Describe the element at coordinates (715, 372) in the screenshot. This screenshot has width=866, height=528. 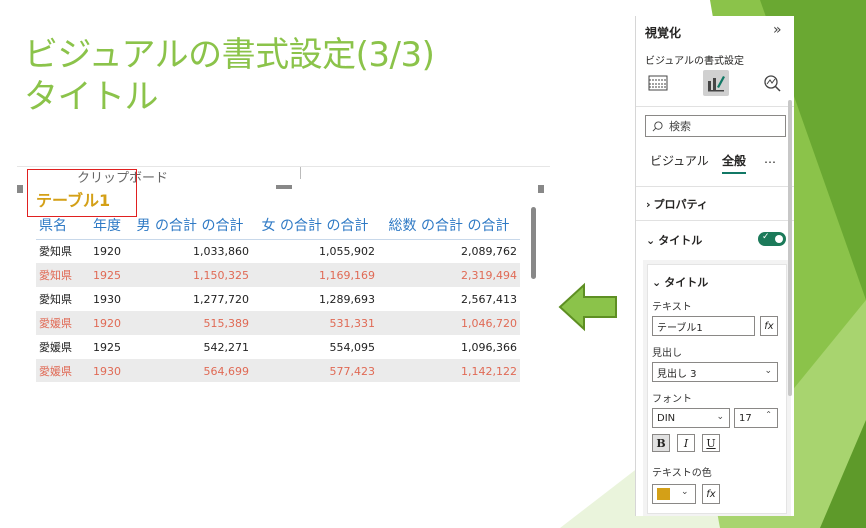
I see `heading-select: 見出し 3 ⌄` at that location.